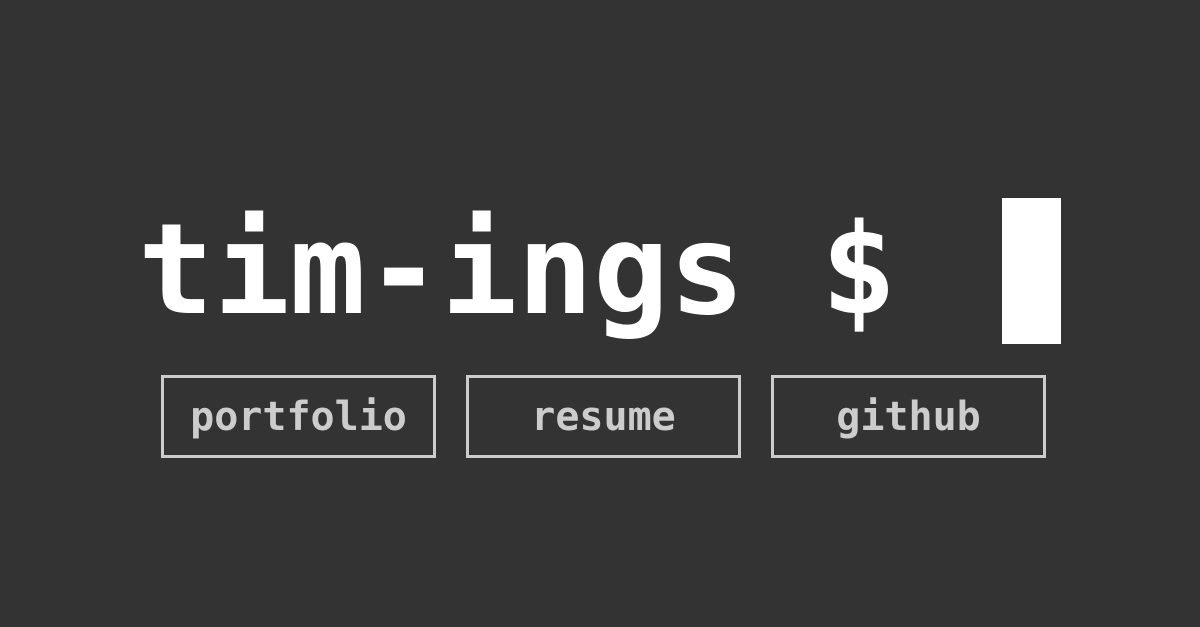  I want to click on terminal-cursor, so click(1031, 271).